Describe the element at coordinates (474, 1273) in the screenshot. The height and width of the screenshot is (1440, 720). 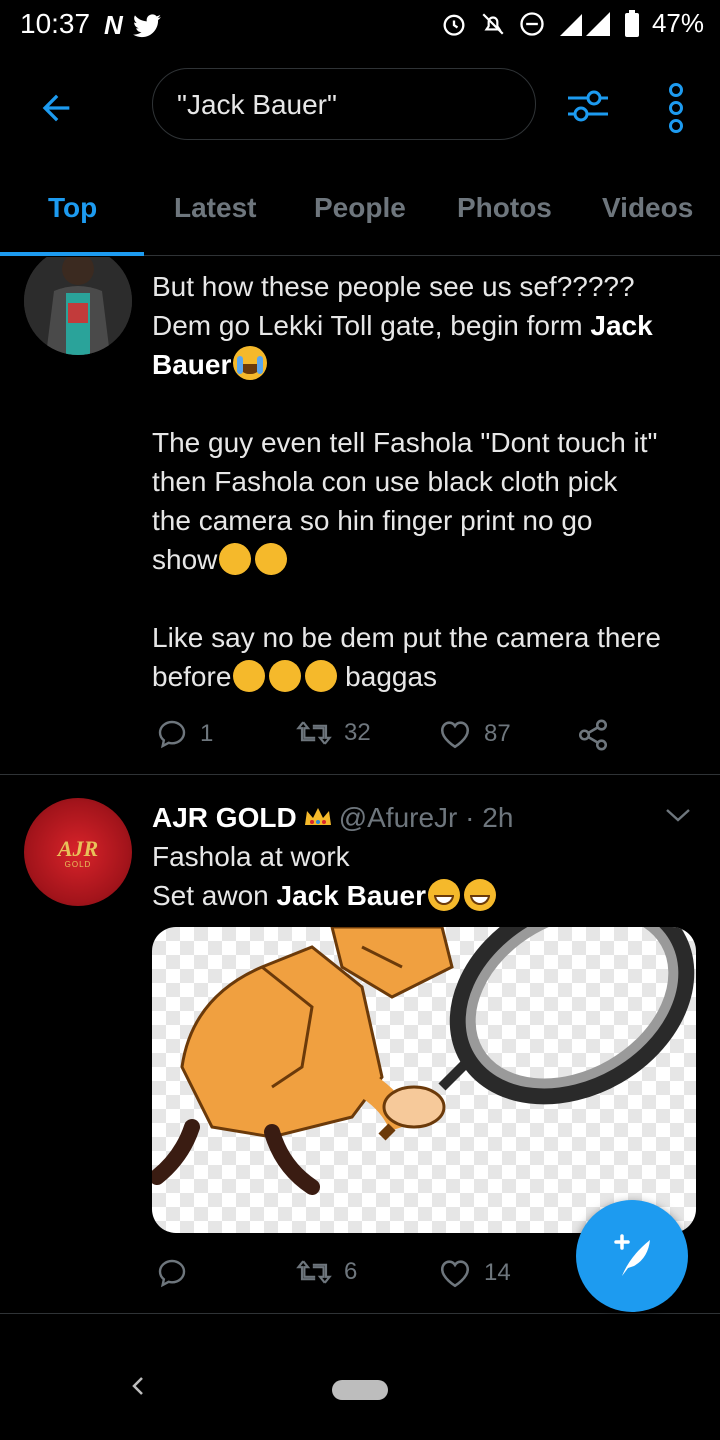
I see `like-button: 14` at that location.